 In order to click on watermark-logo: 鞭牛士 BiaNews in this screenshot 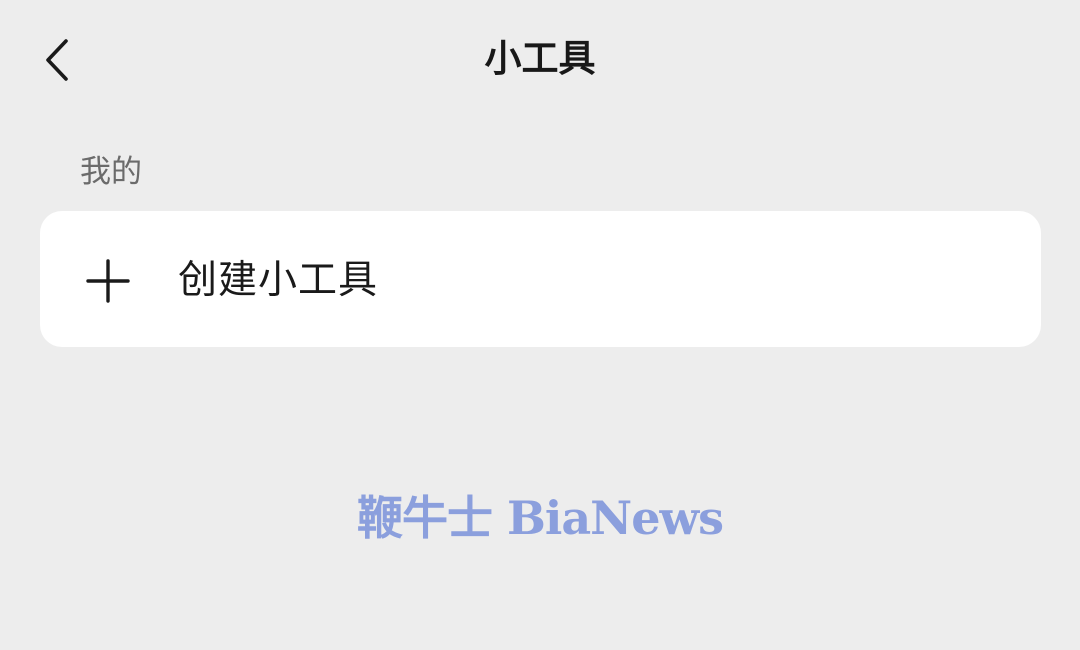, I will do `click(540, 518)`.